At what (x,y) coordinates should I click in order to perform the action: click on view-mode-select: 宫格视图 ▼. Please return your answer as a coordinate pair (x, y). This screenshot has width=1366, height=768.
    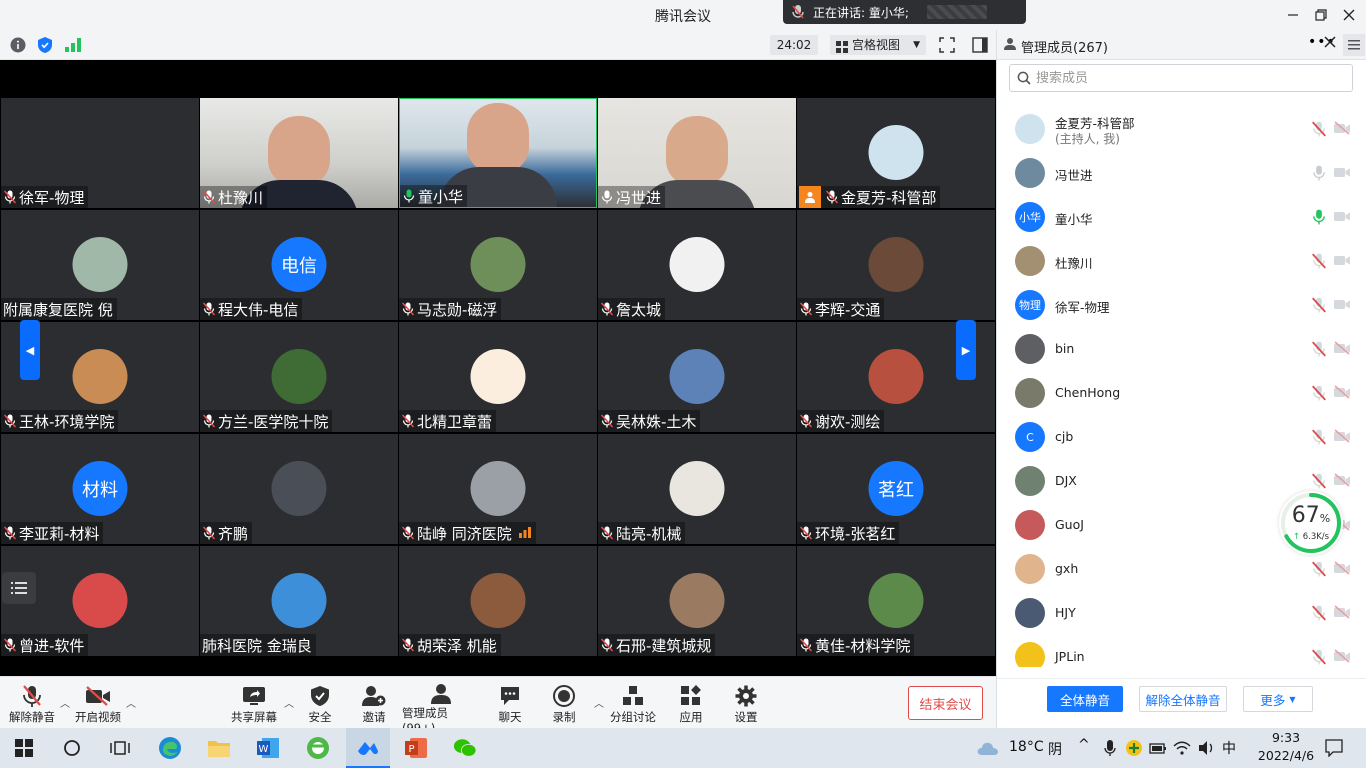
    Looking at the image, I should click on (878, 45).